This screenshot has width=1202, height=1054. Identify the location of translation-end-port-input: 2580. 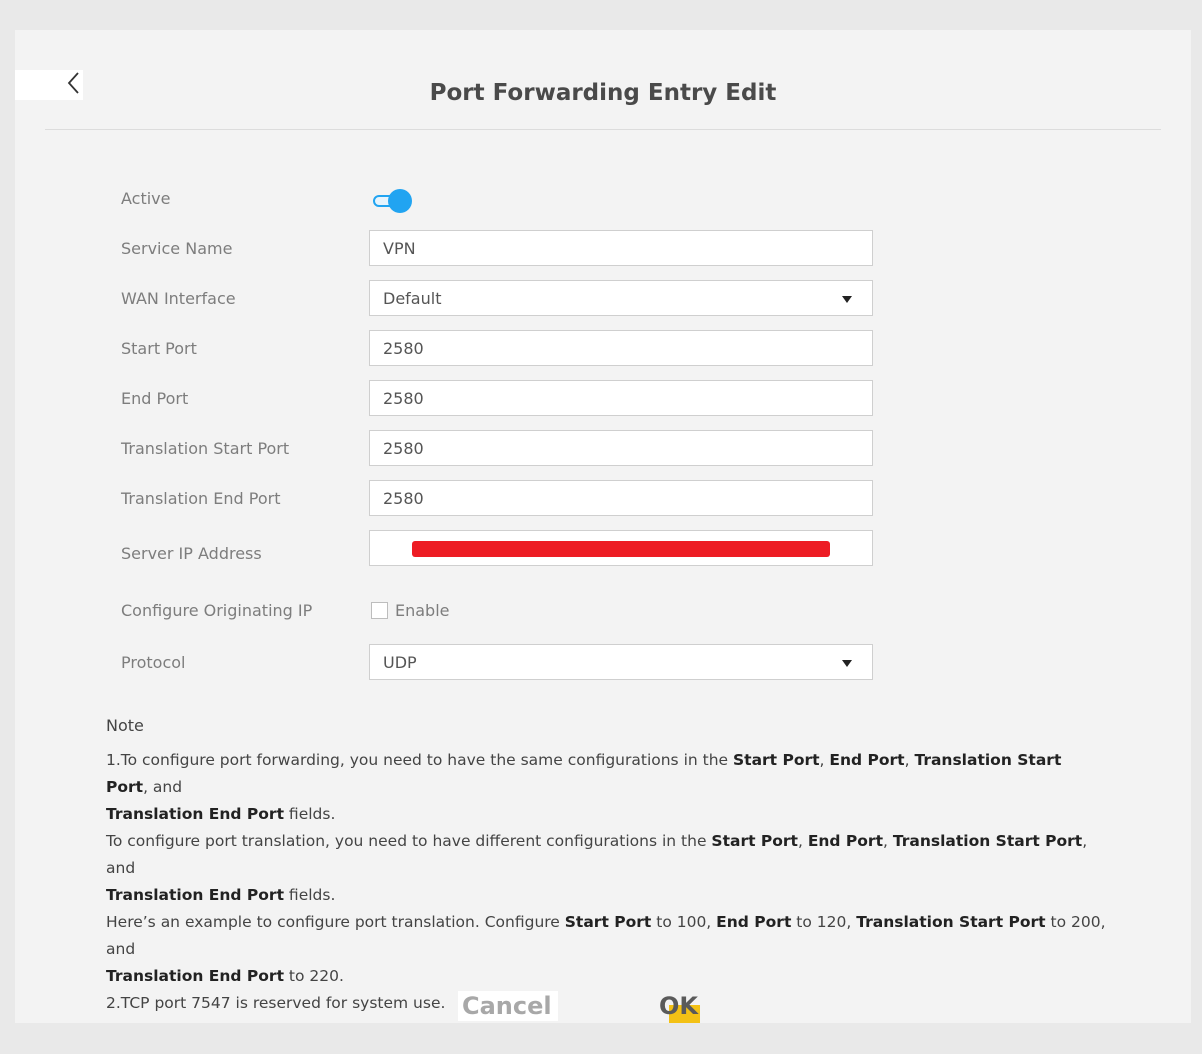
(621, 498).